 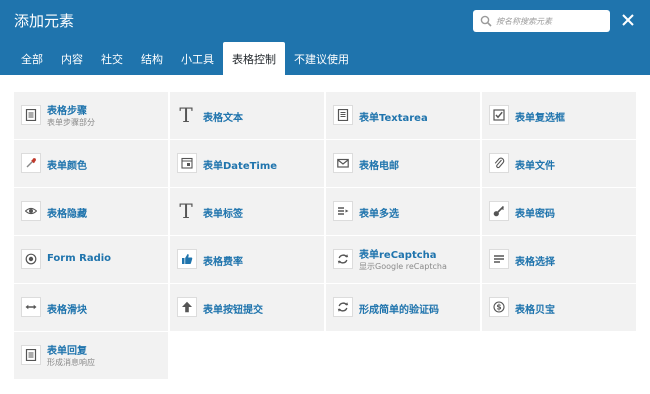 What do you see at coordinates (91, 115) in the screenshot?
I see `element-card: 表格步骤 表单步骤部分` at bounding box center [91, 115].